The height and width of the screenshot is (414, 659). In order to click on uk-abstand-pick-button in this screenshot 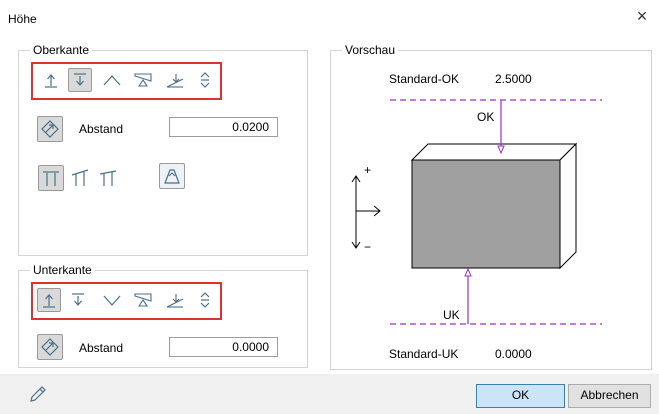, I will do `click(50, 347)`.